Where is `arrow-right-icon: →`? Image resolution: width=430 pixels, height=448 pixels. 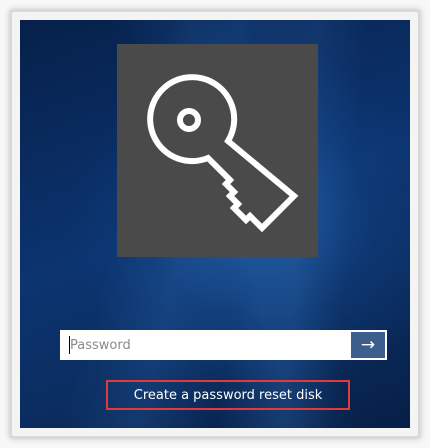 arrow-right-icon: → is located at coordinates (368, 345).